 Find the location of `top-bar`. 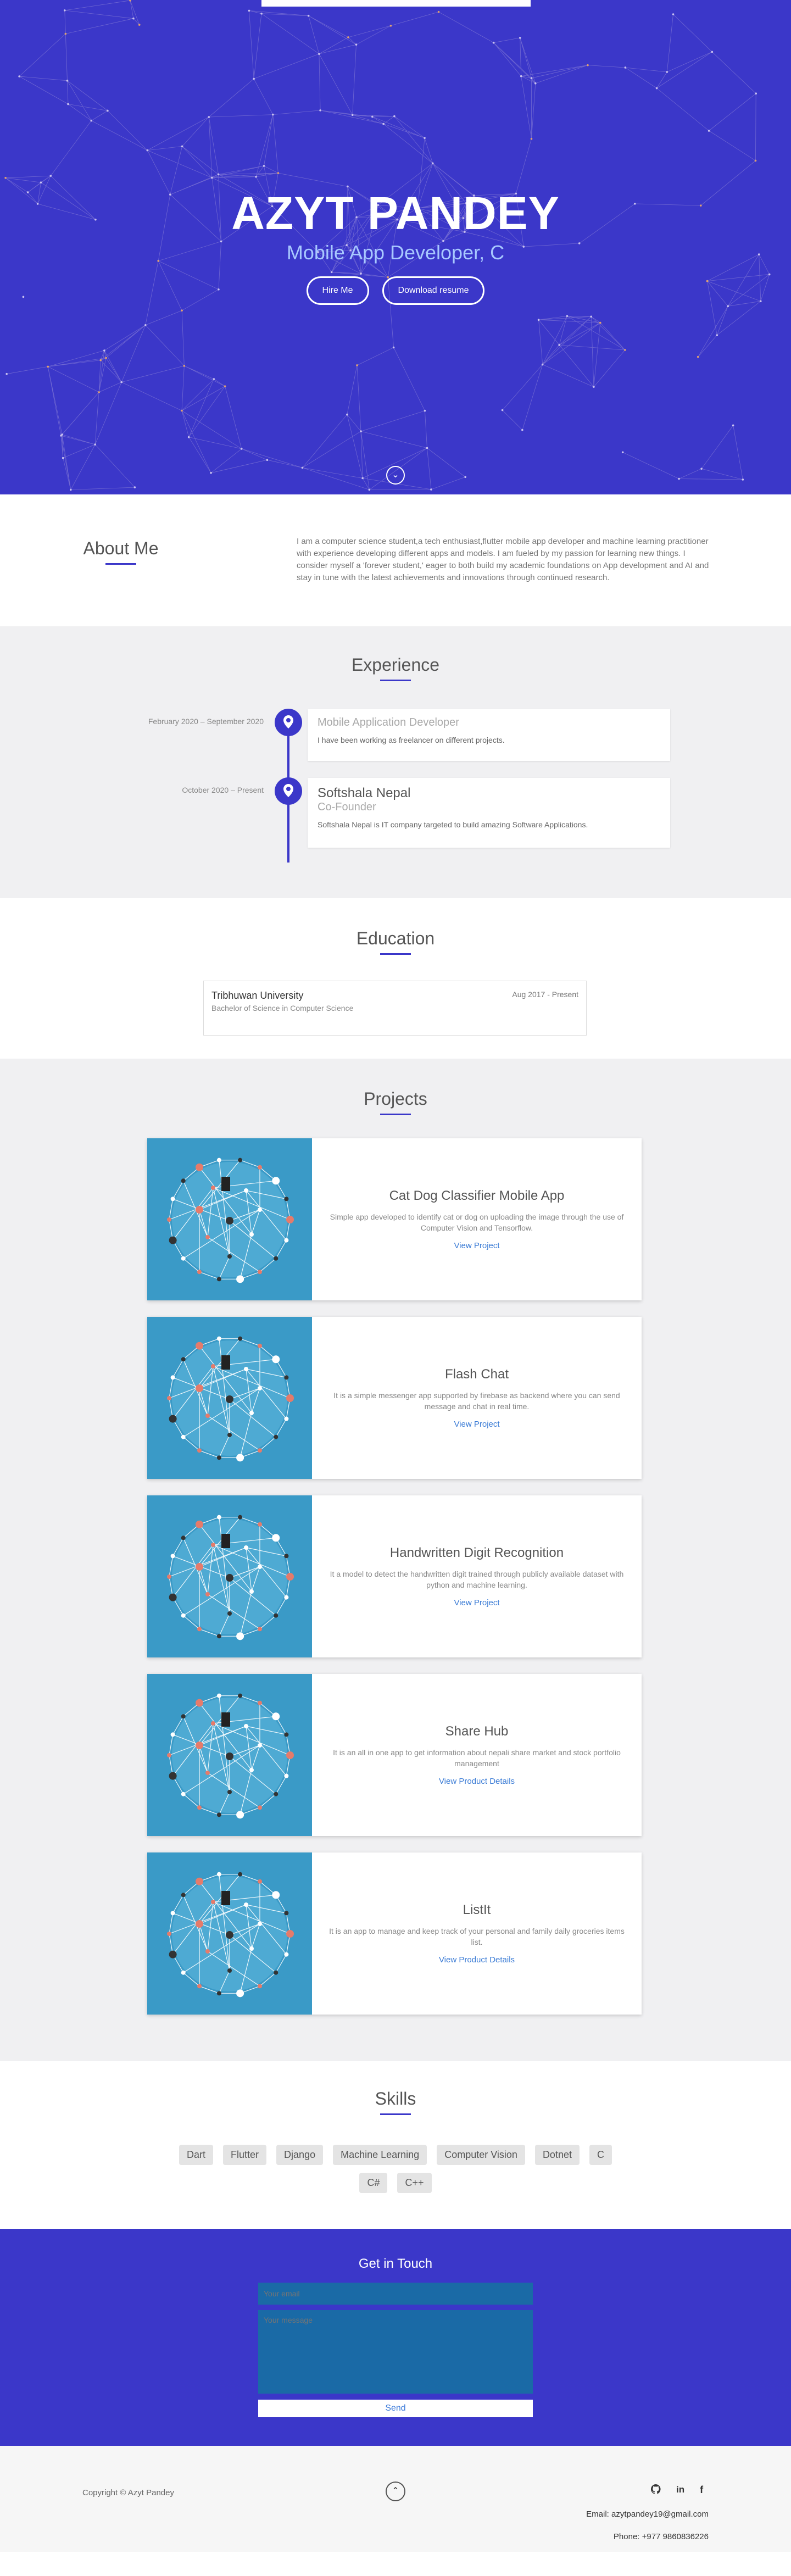

top-bar is located at coordinates (396, 3).